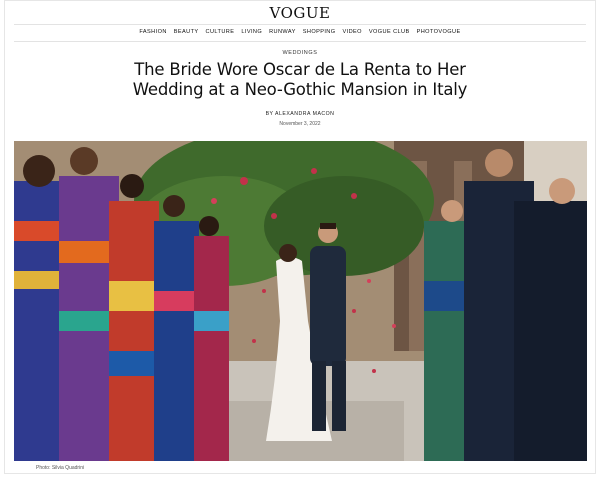 Image resolution: width=600 pixels, height=478 pixels. Describe the element at coordinates (300, 24) in the screenshot. I see `header-divider` at that location.